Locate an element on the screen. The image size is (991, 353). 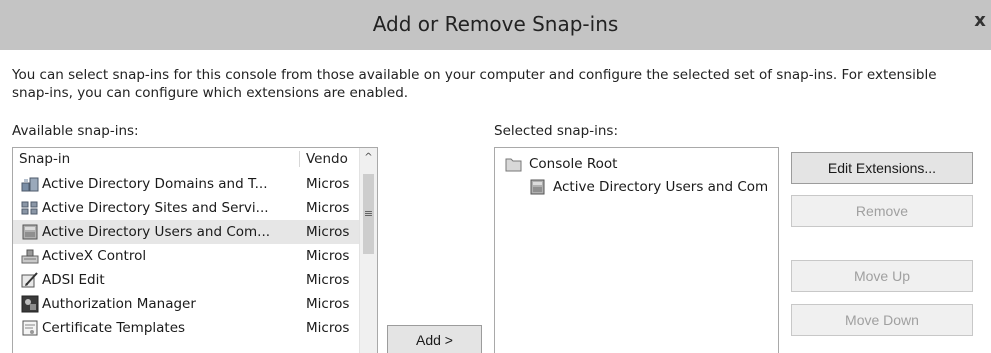
adsi-edit-icon is located at coordinates (29, 280).